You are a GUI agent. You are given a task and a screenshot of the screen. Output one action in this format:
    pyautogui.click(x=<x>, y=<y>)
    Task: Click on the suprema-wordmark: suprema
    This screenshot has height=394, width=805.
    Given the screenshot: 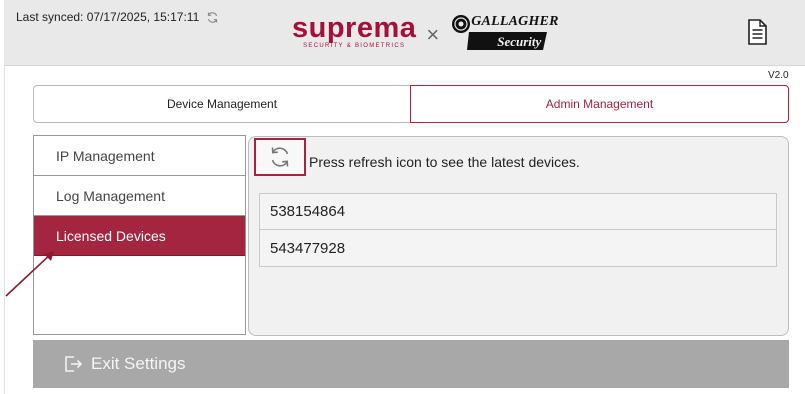 What is the action you would take?
    pyautogui.click(x=354, y=27)
    